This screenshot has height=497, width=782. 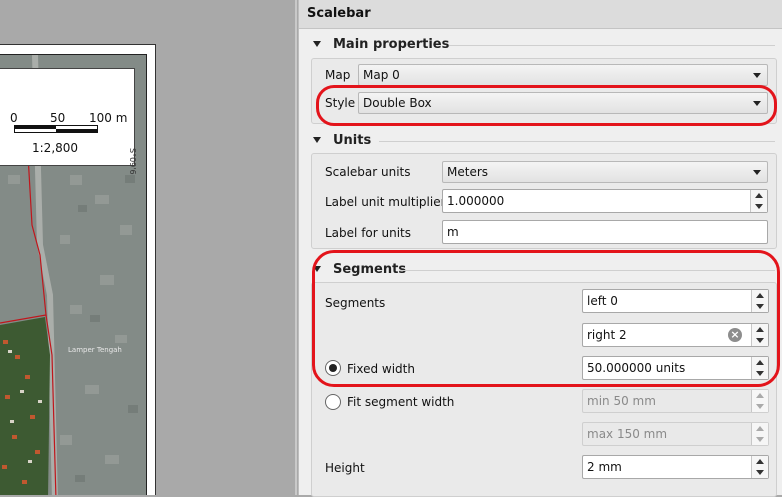 I want to click on height-spinbox: 2 mm, so click(x=675, y=467).